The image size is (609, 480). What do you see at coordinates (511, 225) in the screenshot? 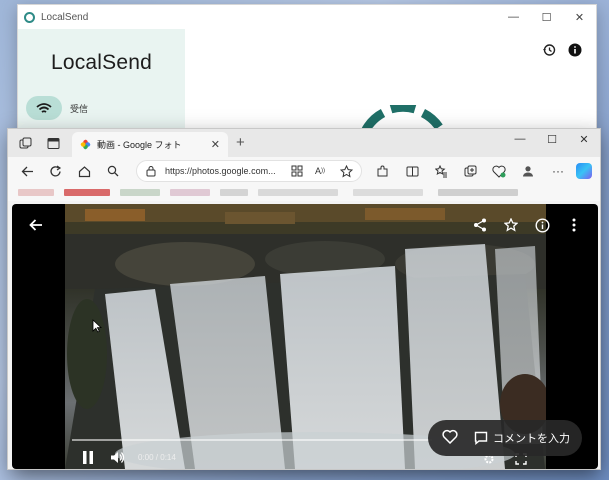
I see `star-icon` at bounding box center [511, 225].